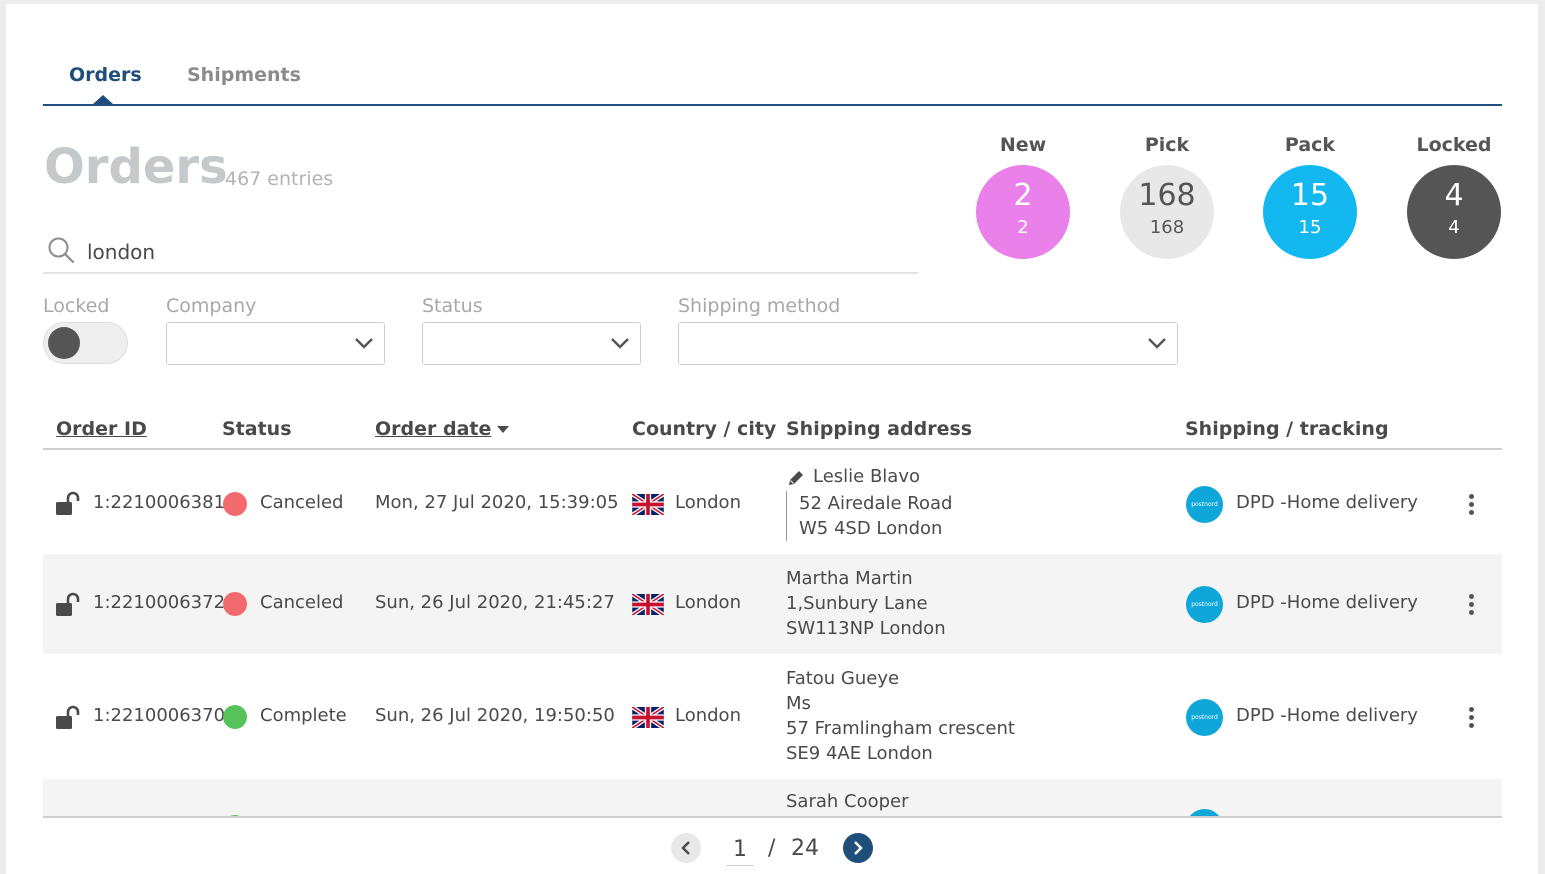 The width and height of the screenshot is (1545, 874). What do you see at coordinates (847, 801) in the screenshot?
I see `address-line: Sarah Cooper` at bounding box center [847, 801].